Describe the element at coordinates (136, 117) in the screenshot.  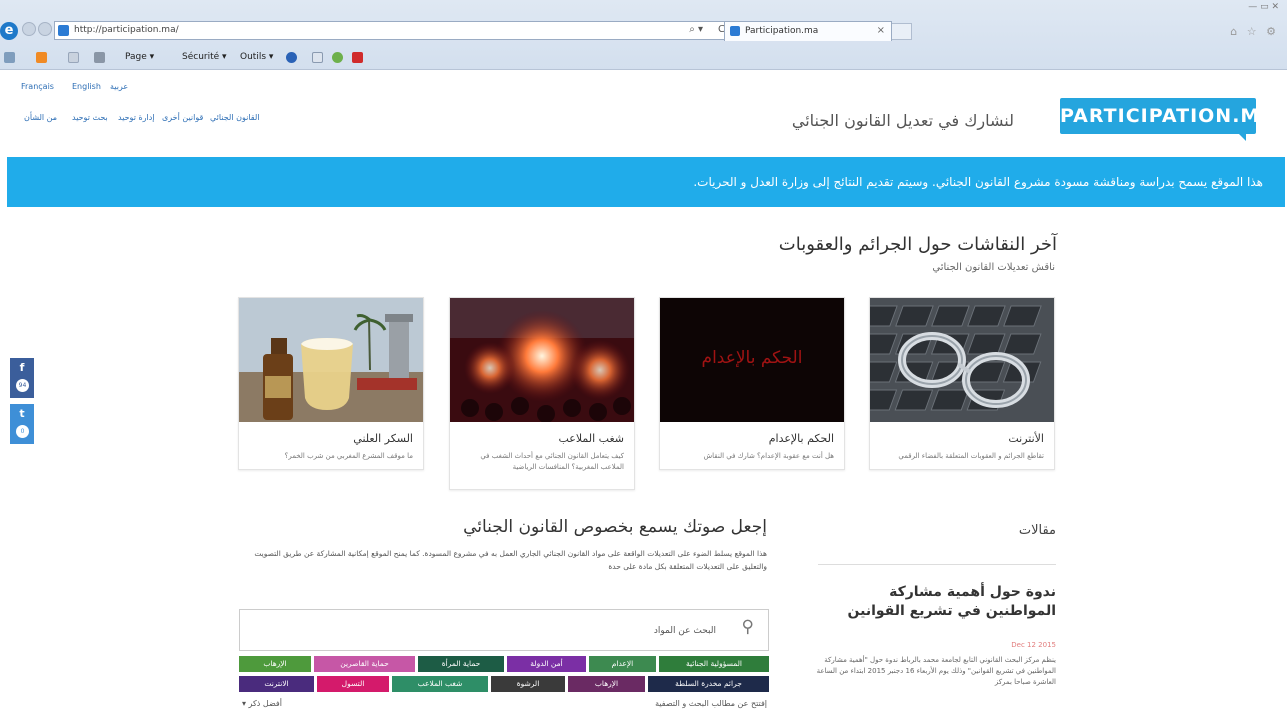
I see `nav-link-3: إدارة توحيد` at that location.